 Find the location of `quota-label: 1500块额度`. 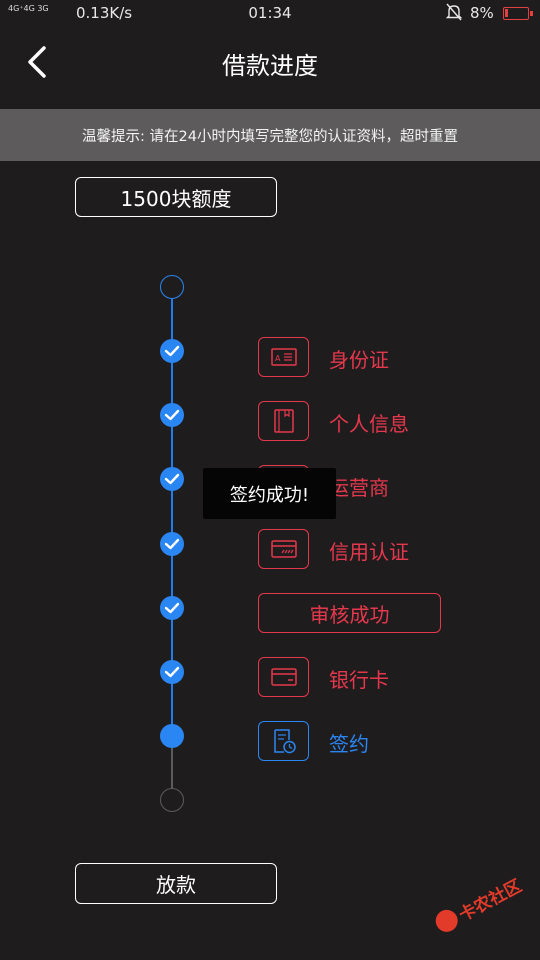

quota-label: 1500块额度 is located at coordinates (176, 198).